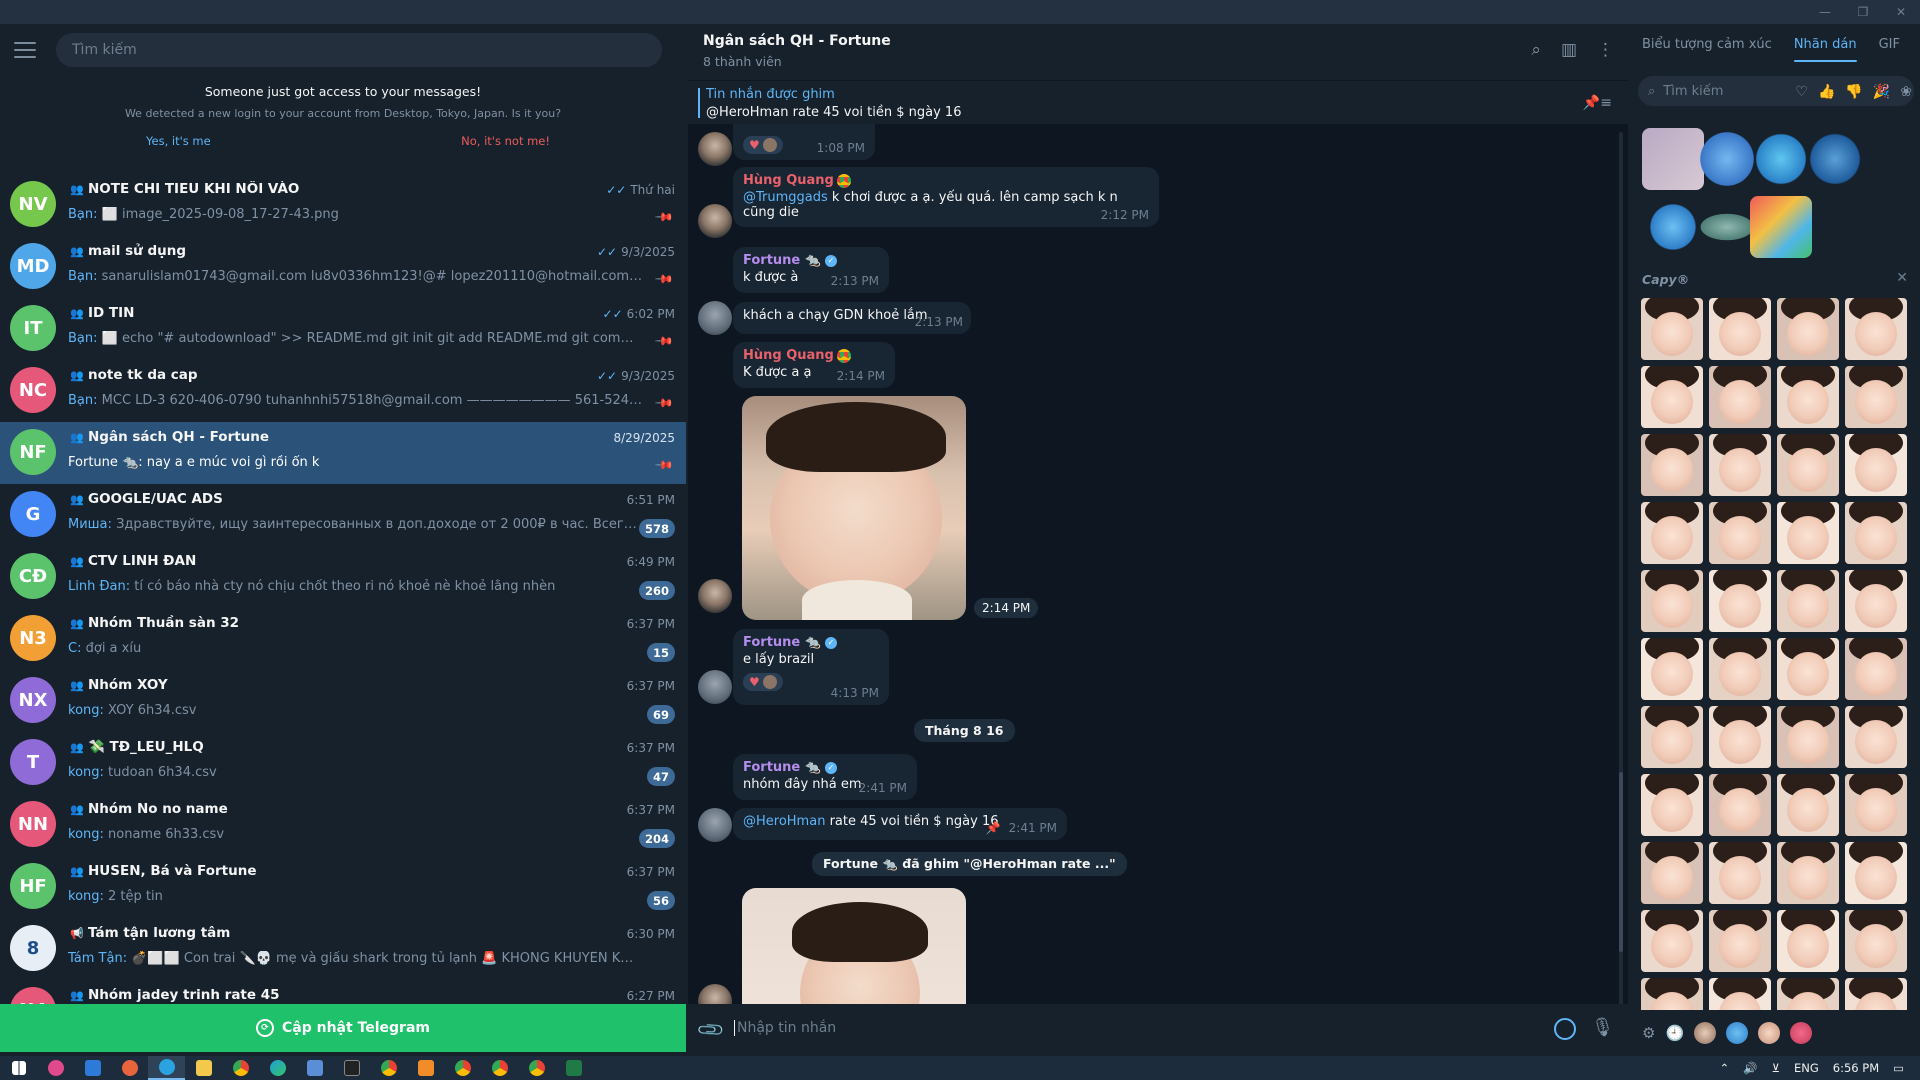 This screenshot has height=1080, width=1920. What do you see at coordinates (1825, 12) in the screenshot?
I see `minimize-button: —` at bounding box center [1825, 12].